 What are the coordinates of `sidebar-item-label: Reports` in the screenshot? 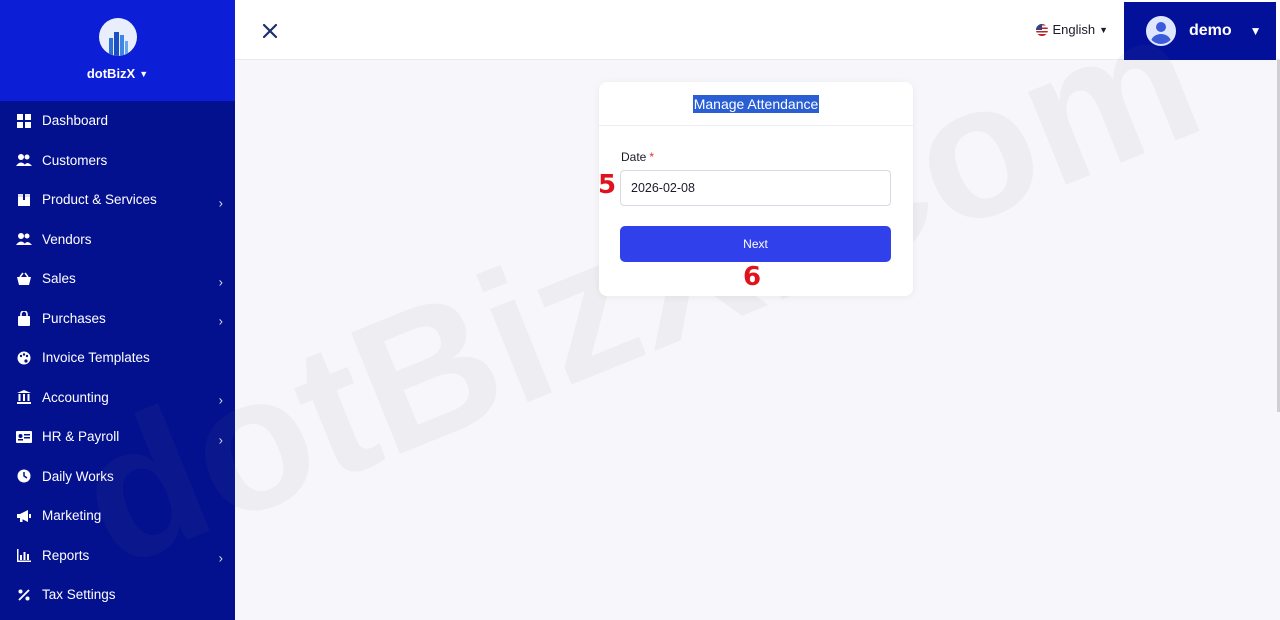 It's located at (66, 555).